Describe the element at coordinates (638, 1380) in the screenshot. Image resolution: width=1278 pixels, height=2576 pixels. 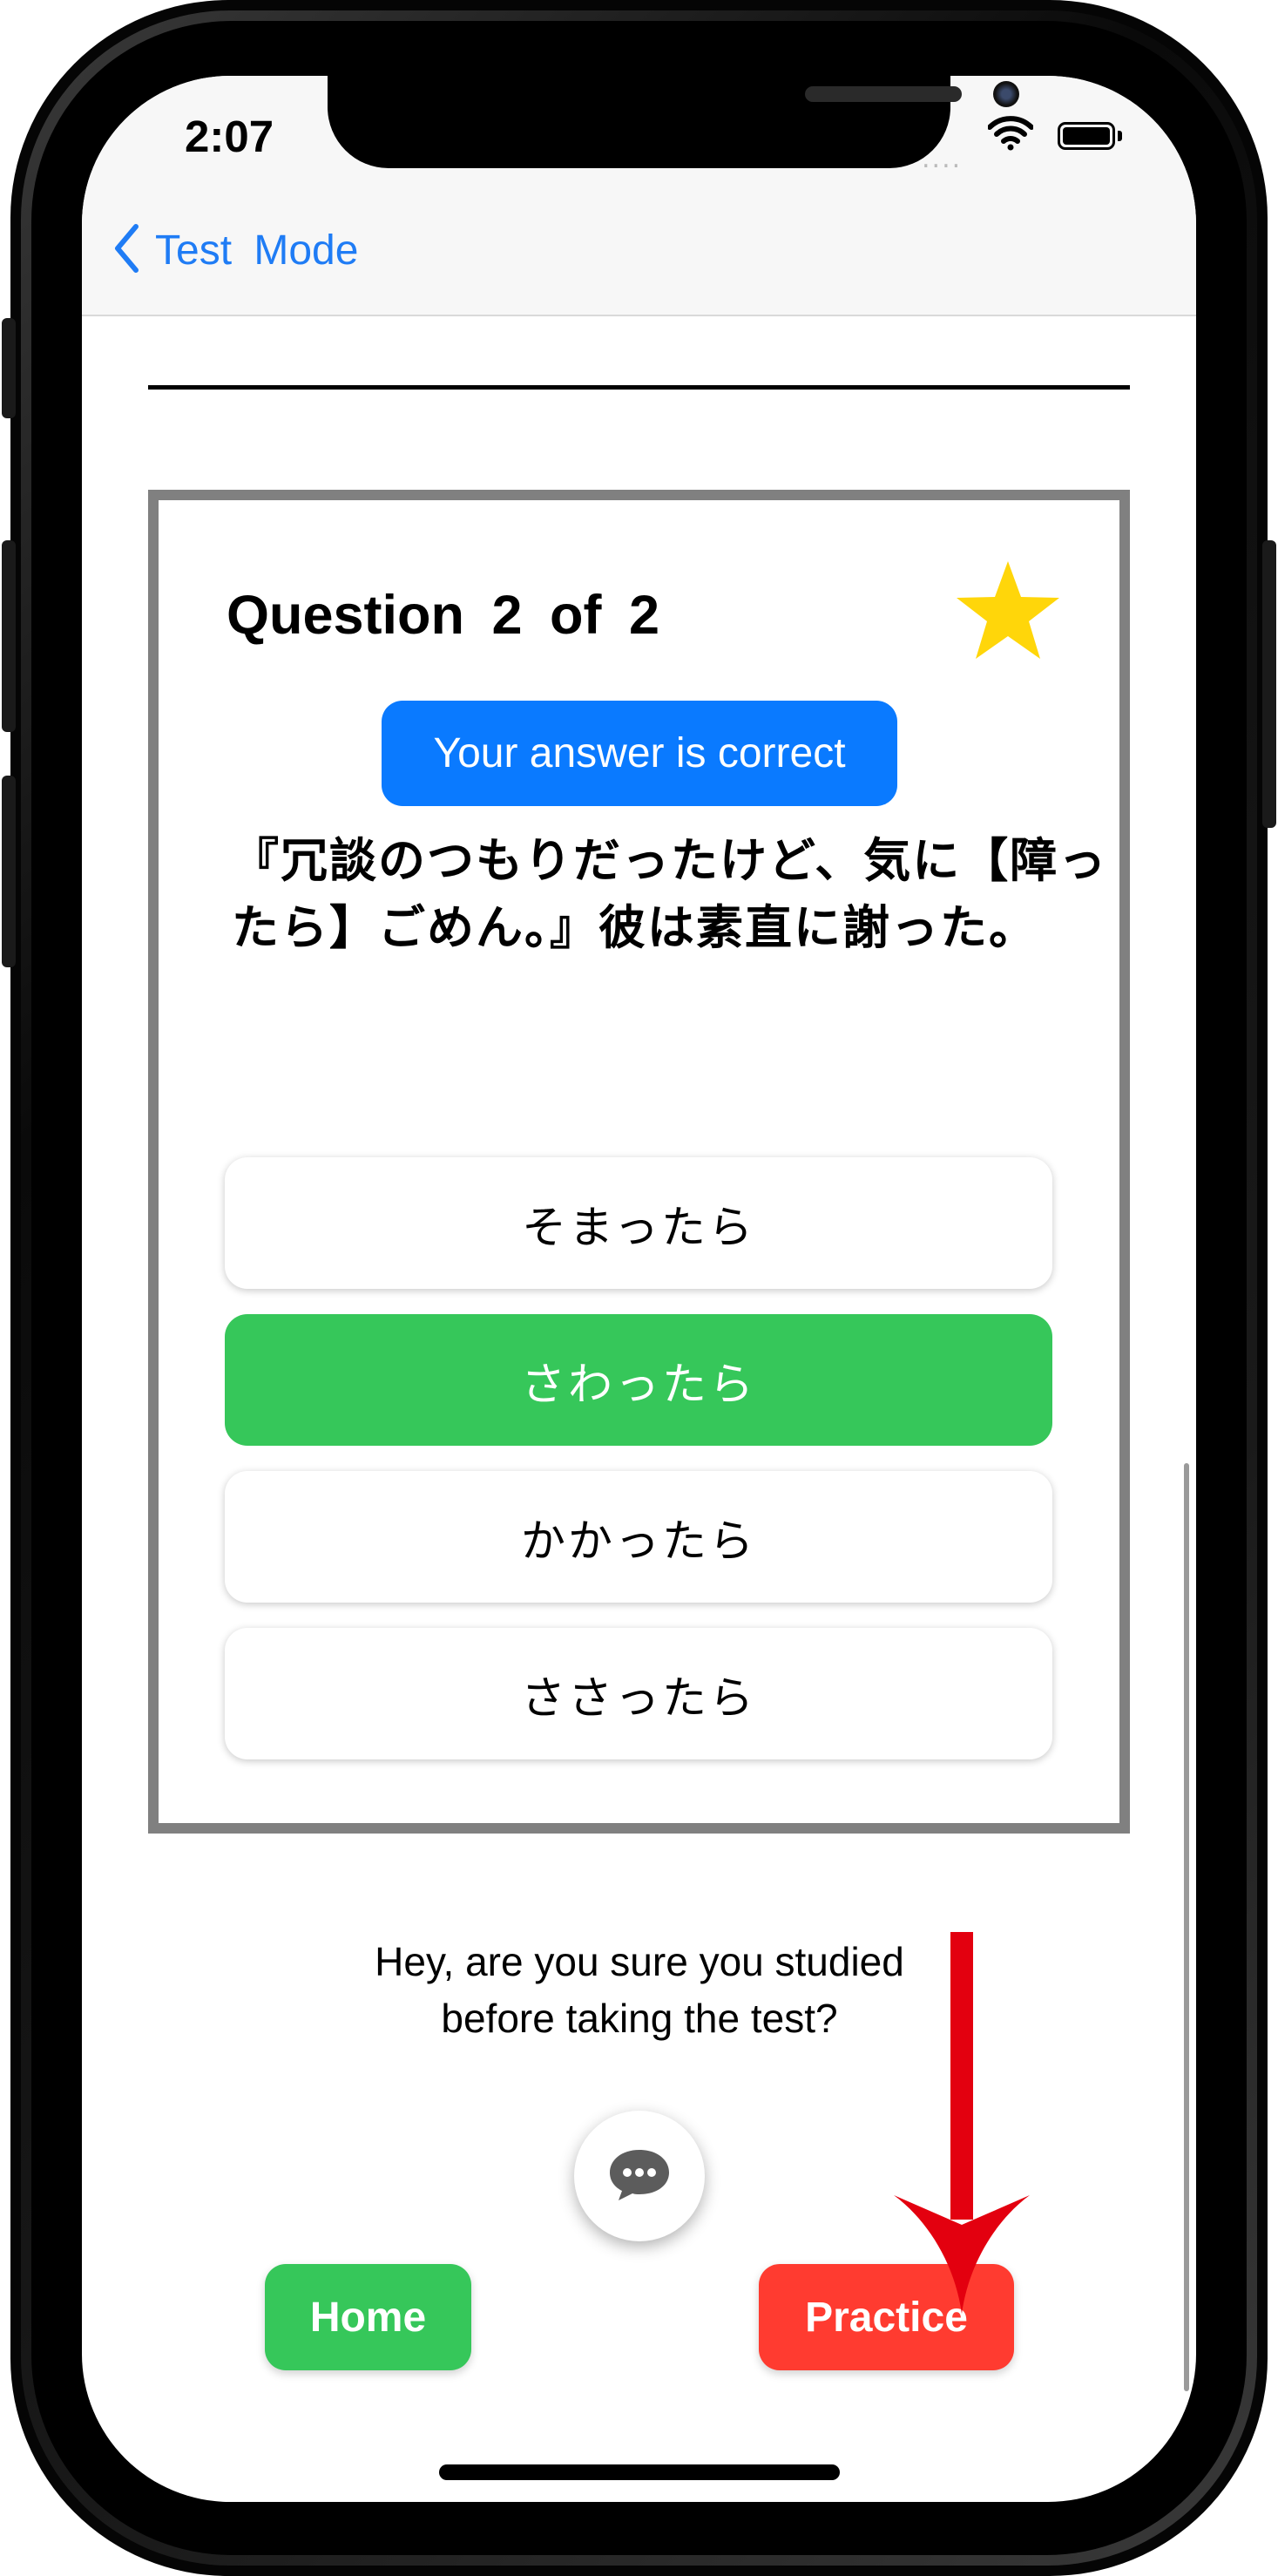
I see `answer-option-correct: さわったら` at that location.